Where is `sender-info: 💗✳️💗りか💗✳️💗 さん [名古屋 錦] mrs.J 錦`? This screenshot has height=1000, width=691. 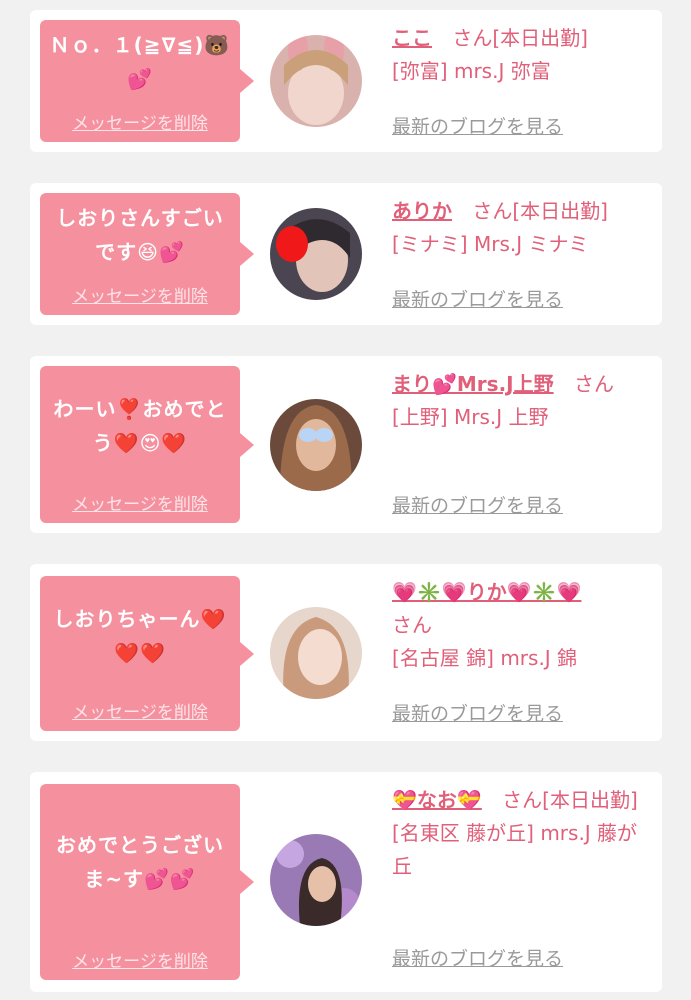 sender-info: 💗✳️💗りか💗✳️💗 さん [名古屋 錦] mrs.J 錦 is located at coordinates (523, 625).